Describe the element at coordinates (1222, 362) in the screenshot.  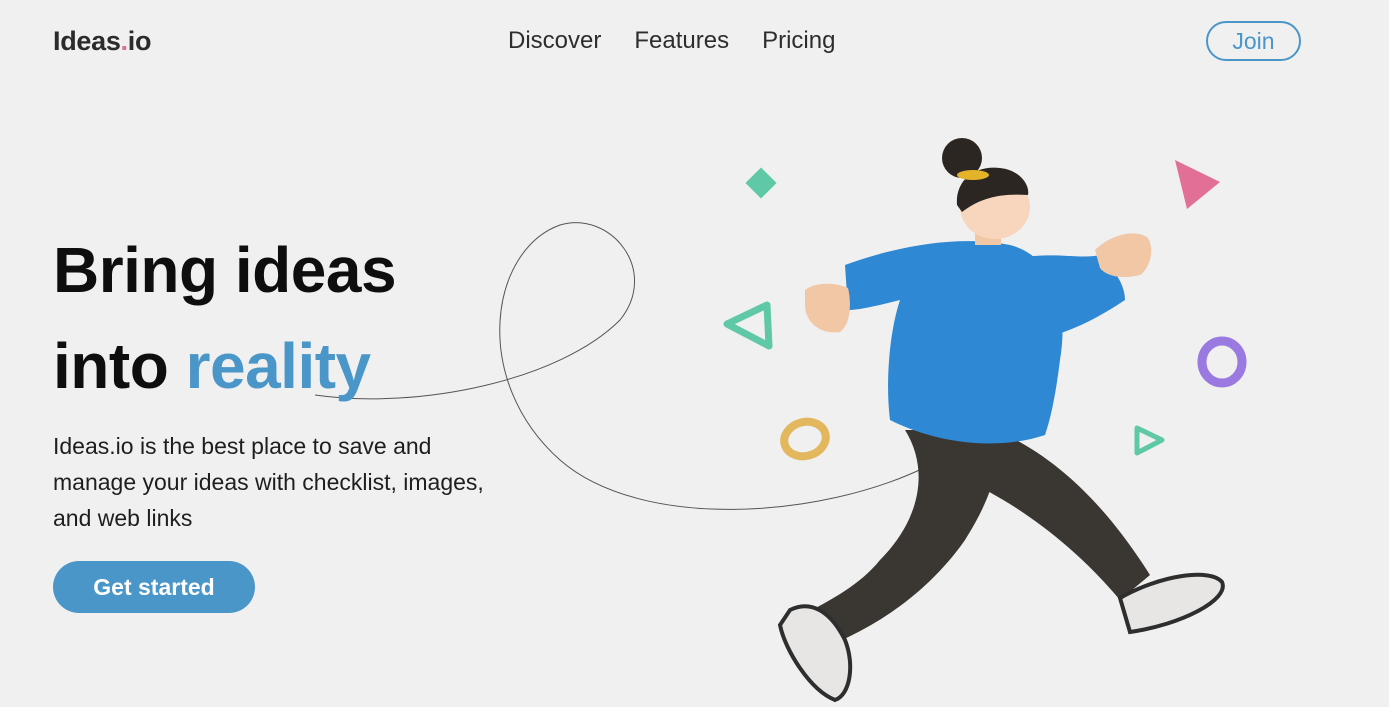
I see `purple-ring-shape` at that location.